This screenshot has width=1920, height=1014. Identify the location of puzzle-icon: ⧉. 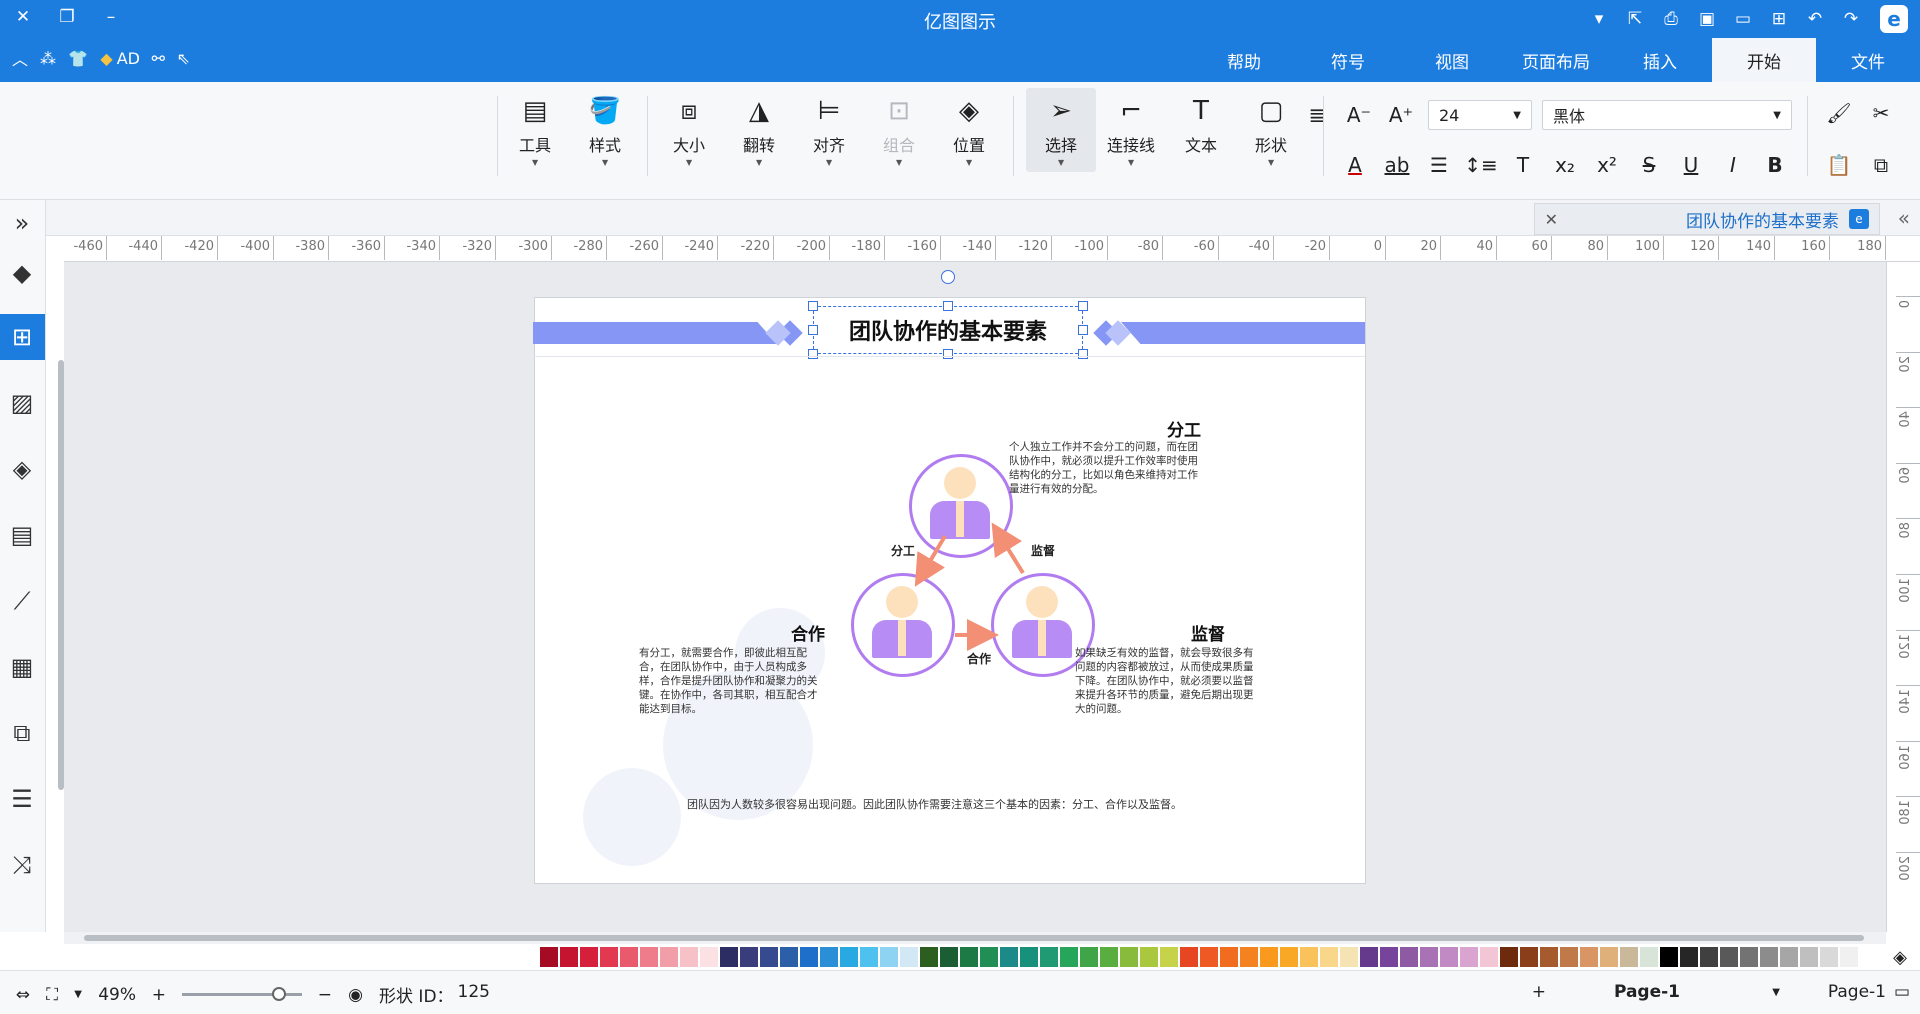
(22, 733).